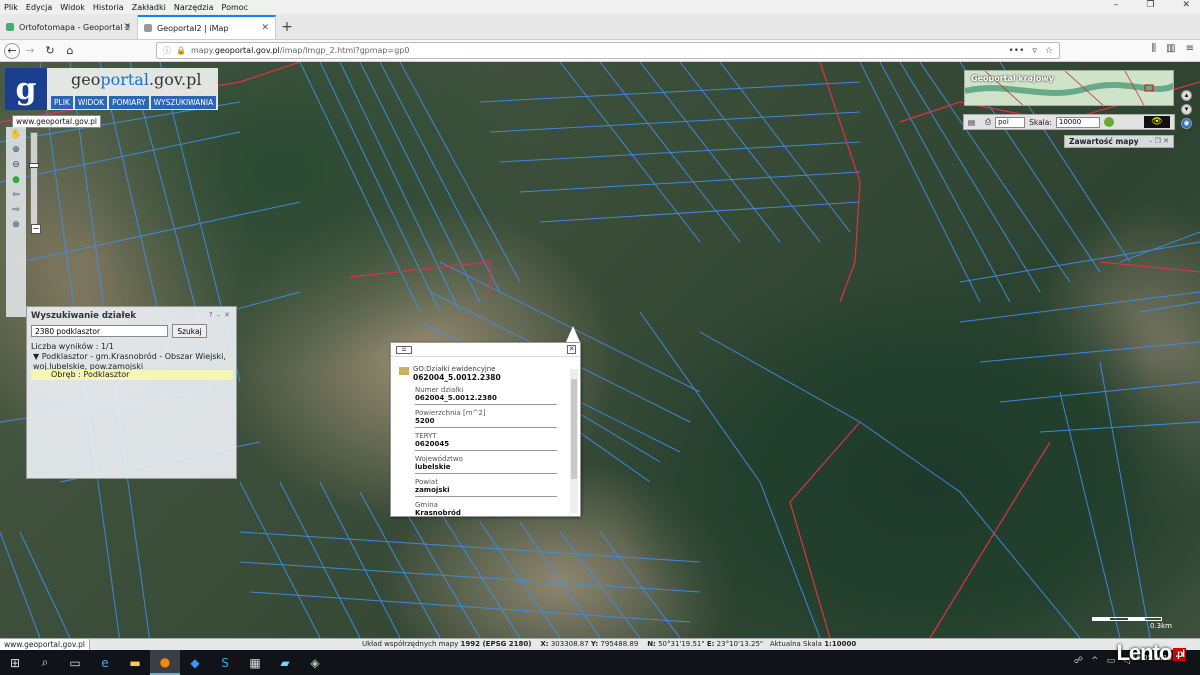 This screenshot has height=675, width=1200. I want to click on popup-scrollbar, so click(574, 441).